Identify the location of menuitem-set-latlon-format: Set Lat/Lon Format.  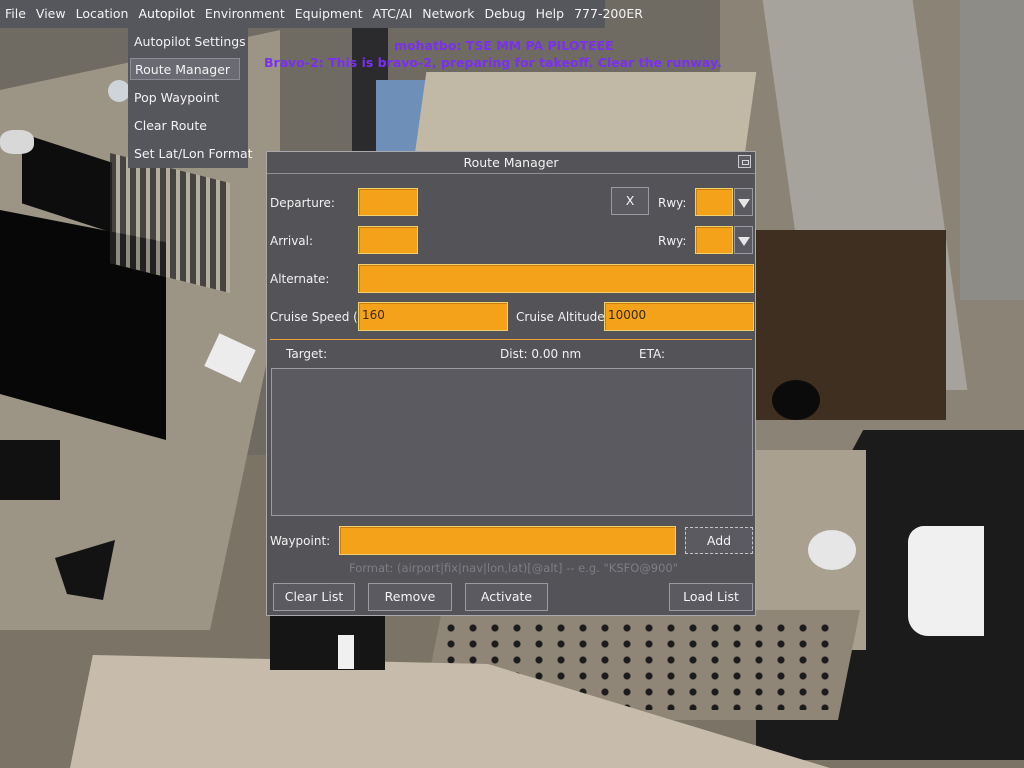
(193, 154).